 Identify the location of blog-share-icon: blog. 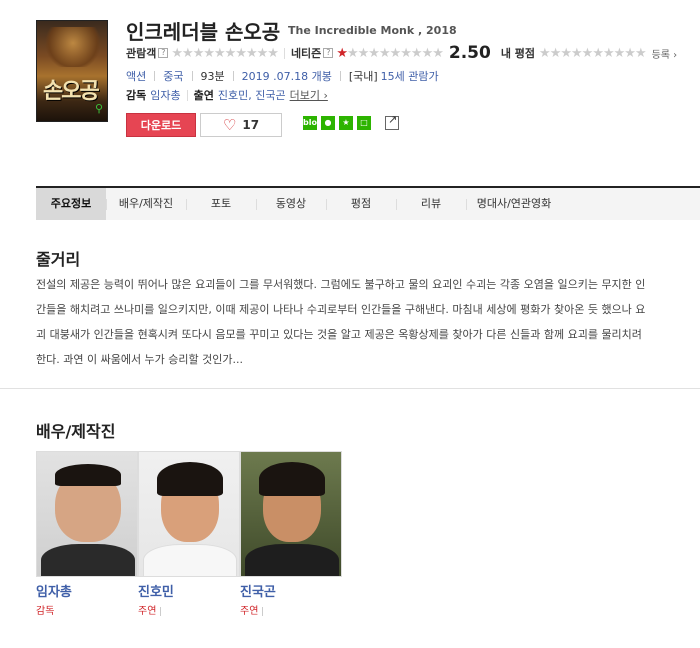
(313, 123).